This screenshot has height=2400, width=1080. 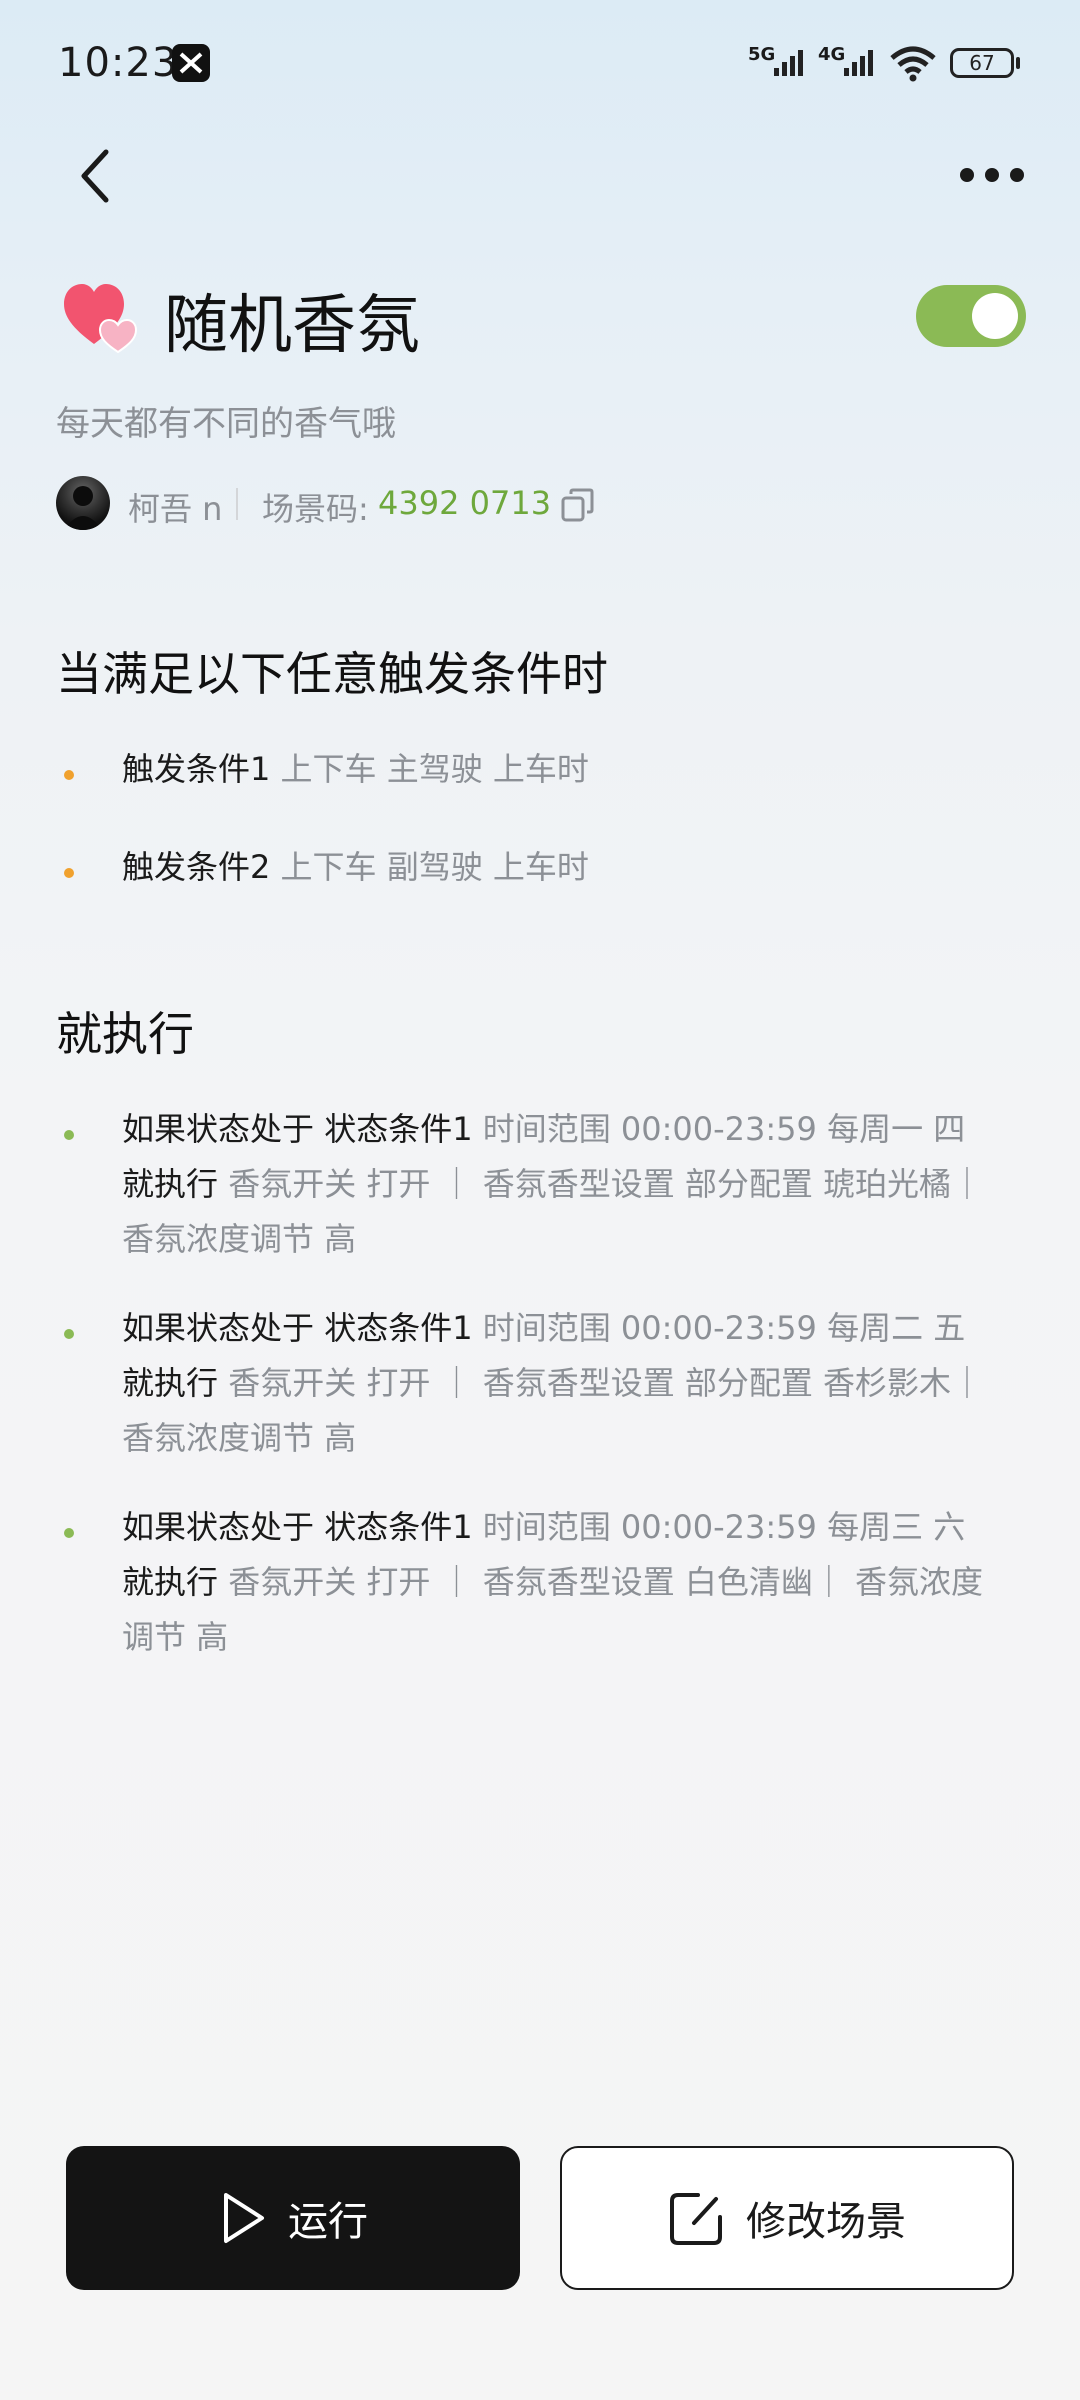 I want to click on battery-indicator: 67, so click(x=982, y=63).